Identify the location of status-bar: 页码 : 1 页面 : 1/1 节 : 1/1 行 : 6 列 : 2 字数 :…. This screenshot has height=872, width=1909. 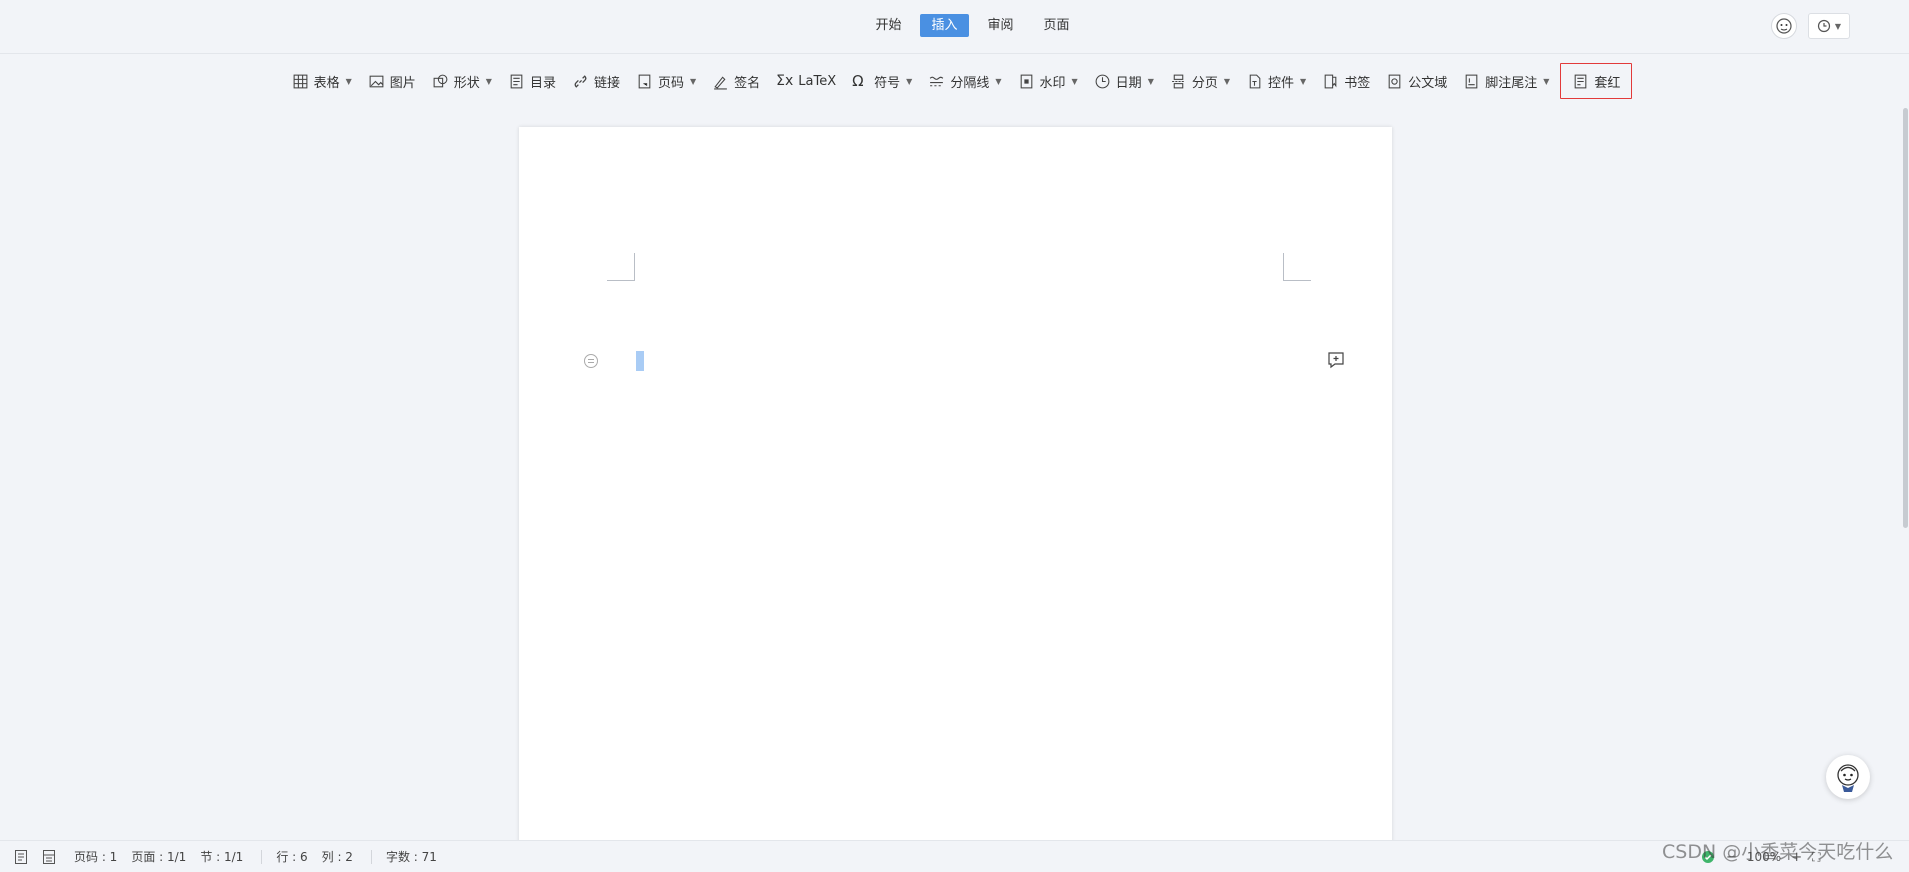
(954, 856).